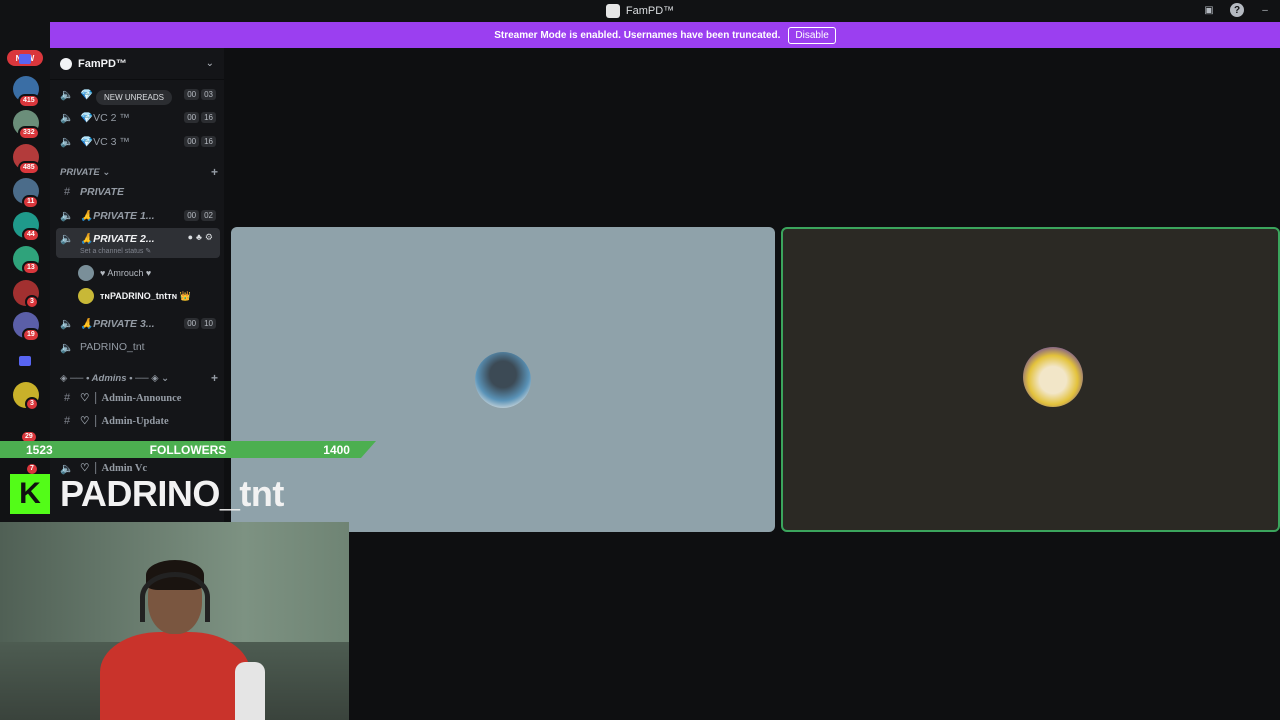 Image resolution: width=1280 pixels, height=720 pixels. I want to click on app-icon, so click(612, 11).